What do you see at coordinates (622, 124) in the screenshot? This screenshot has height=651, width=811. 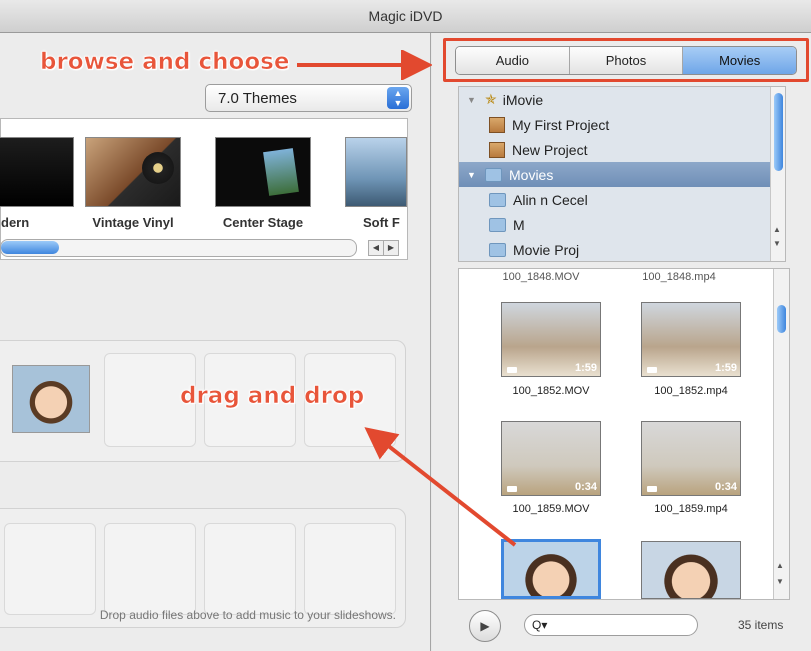 I see `source-item-my-first-project: My First Project` at bounding box center [622, 124].